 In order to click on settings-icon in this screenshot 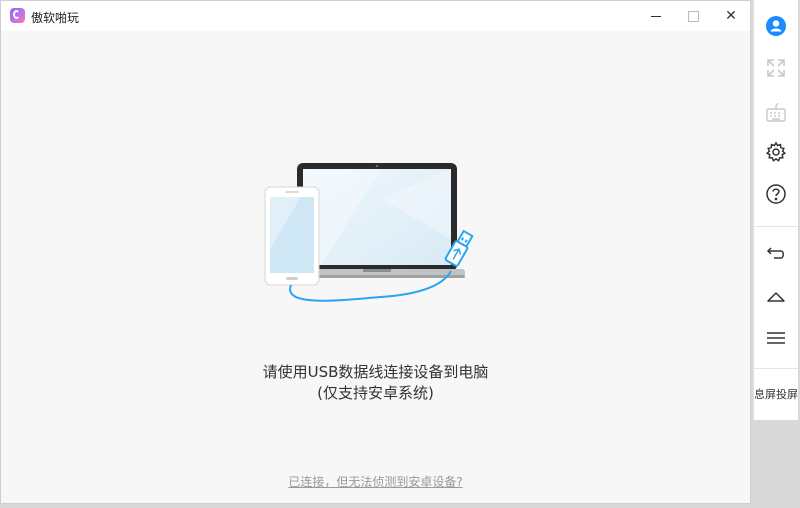, I will do `click(776, 151)`.